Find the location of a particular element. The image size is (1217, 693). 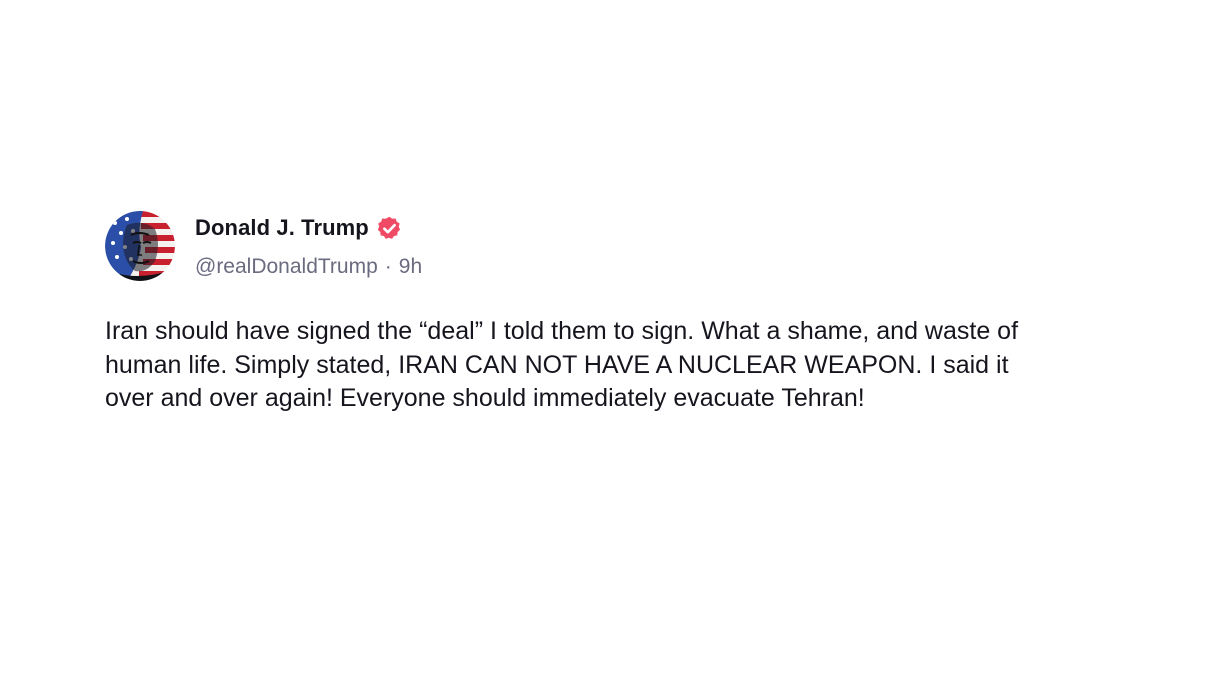

verified-badge-icon is located at coordinates (389, 228).